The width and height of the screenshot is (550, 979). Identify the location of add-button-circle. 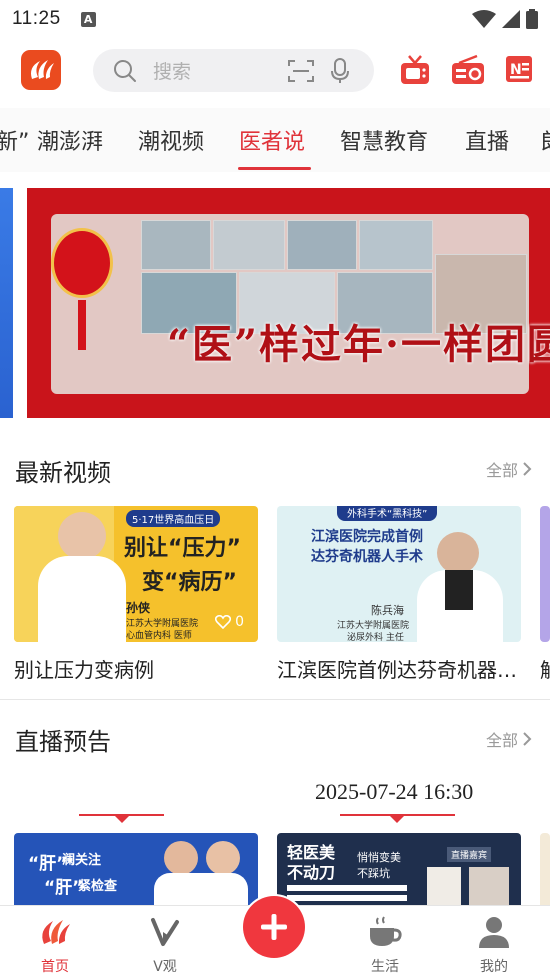
(274, 927).